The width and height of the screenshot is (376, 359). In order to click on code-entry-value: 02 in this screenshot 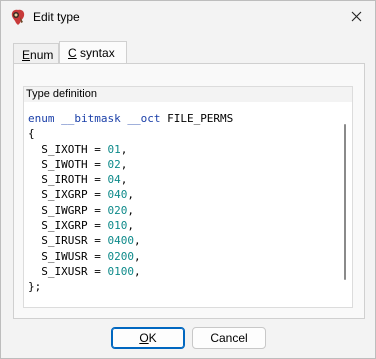, I will do `click(114, 164)`.